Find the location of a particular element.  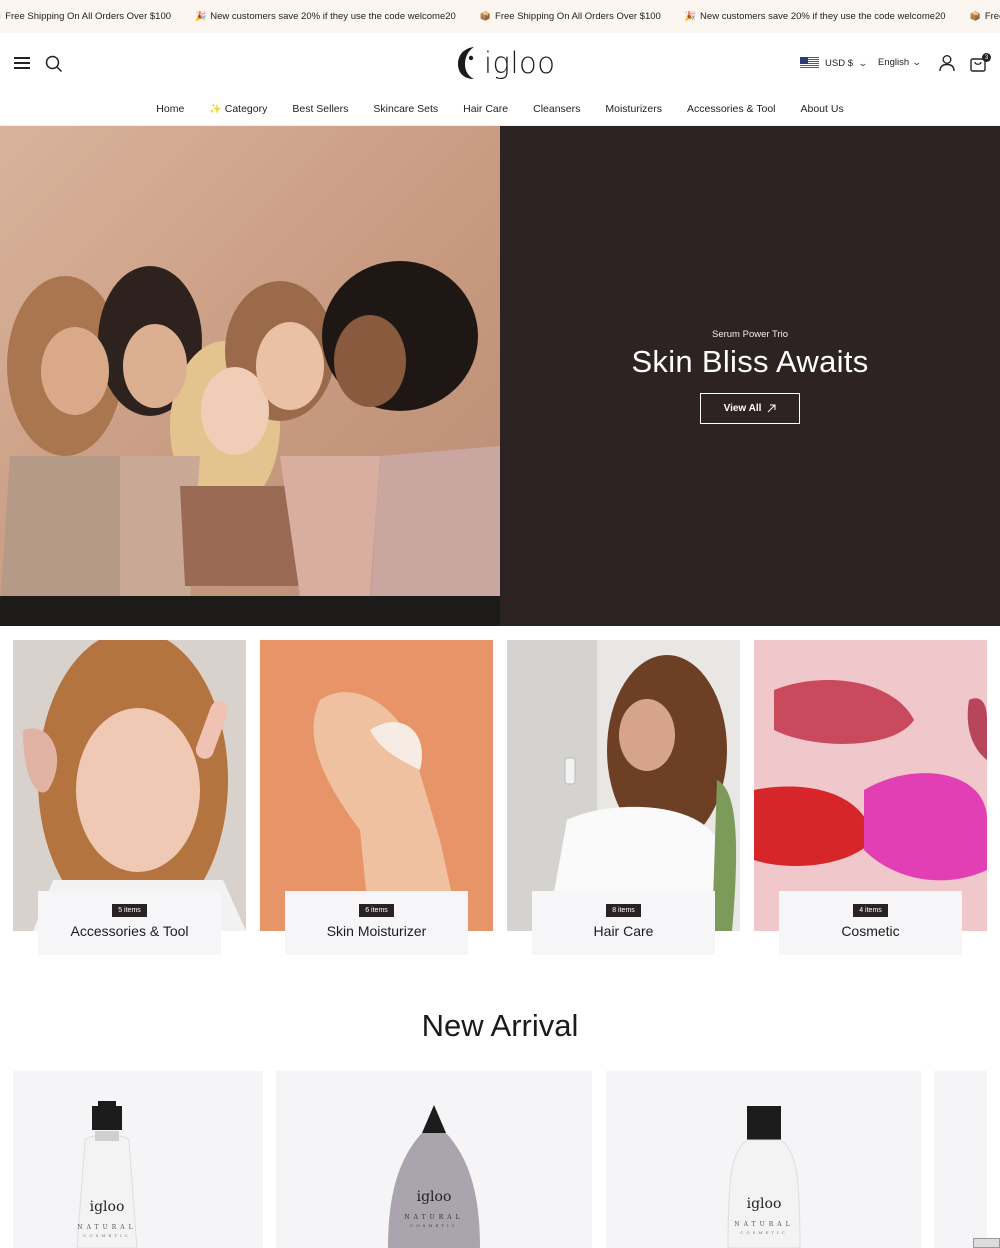

category-label-card: 8 items Hair Care is located at coordinates (623, 923).